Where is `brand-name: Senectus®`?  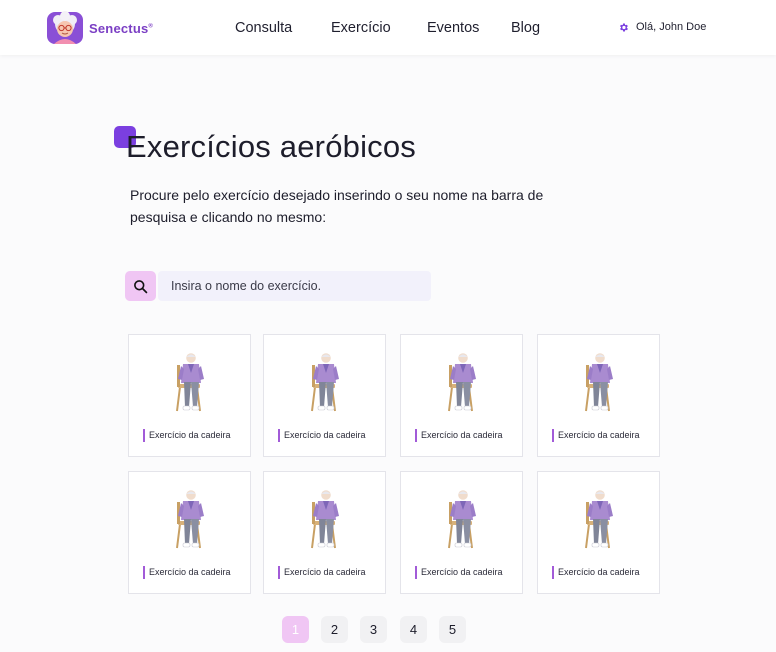
brand-name: Senectus® is located at coordinates (121, 28).